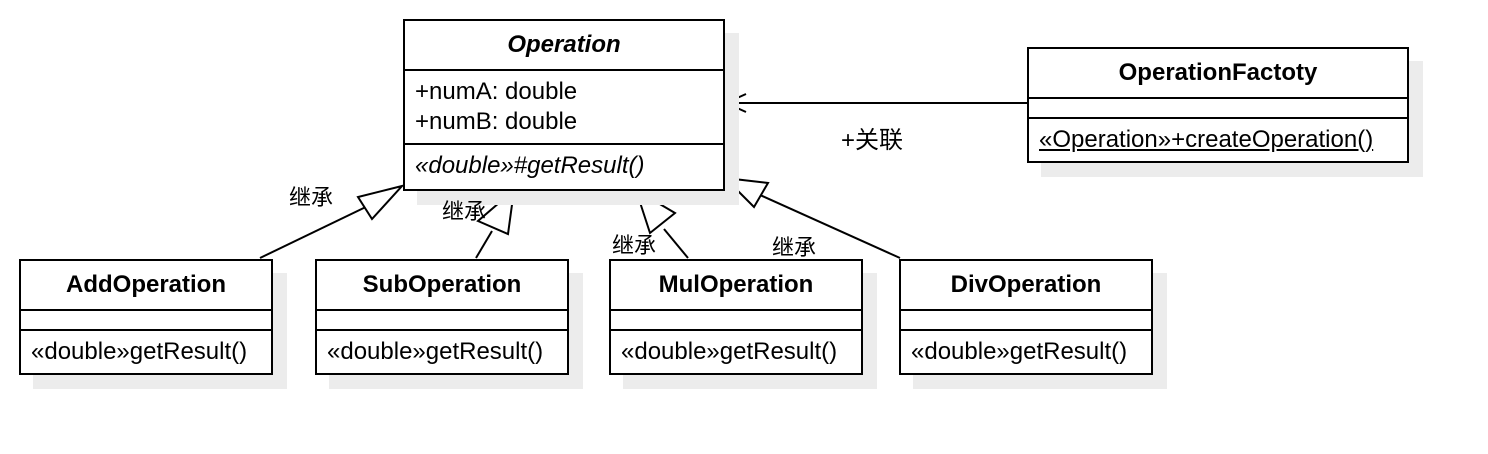  I want to click on inheritance-arrow-div, so click(746, 192).